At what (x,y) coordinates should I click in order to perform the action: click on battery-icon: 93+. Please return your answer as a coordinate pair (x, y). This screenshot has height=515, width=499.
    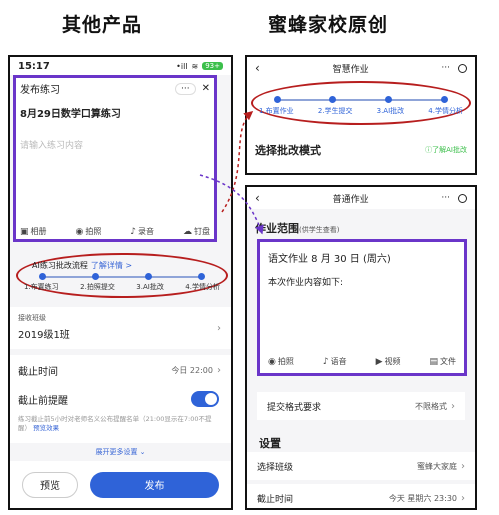
    Looking at the image, I should click on (212, 66).